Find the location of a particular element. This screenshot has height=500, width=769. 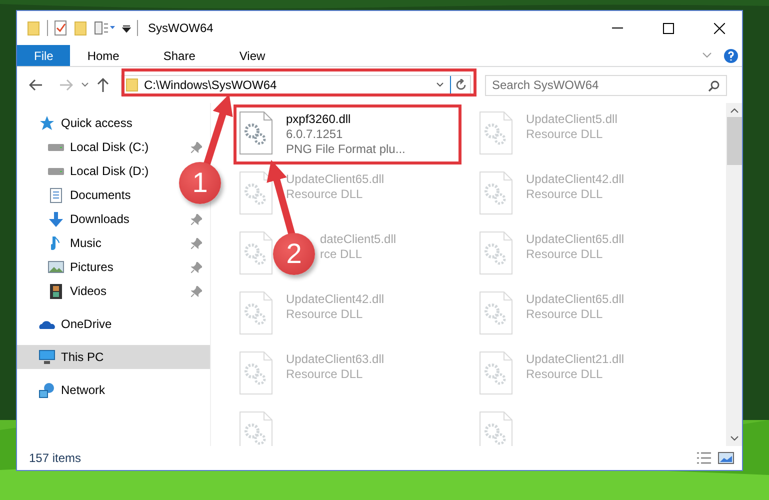

up-arrow-icon is located at coordinates (103, 85).